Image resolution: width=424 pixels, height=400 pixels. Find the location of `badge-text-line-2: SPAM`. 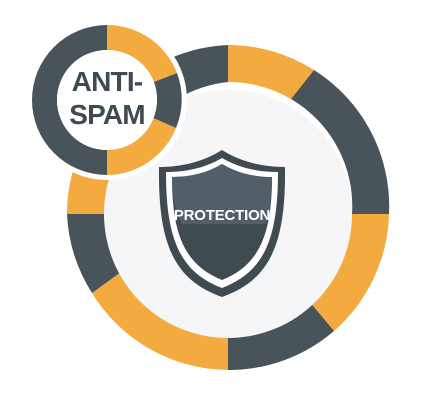

badge-text-line-2: SPAM is located at coordinates (107, 114).